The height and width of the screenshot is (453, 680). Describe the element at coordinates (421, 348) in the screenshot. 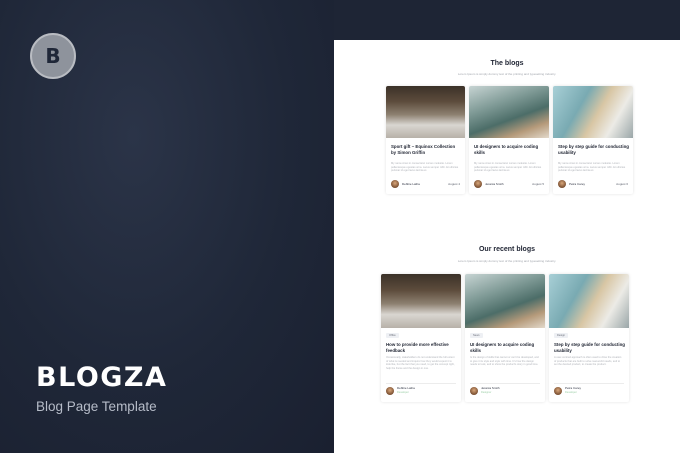

I see `blog-title: How to provide more effective feedback` at that location.